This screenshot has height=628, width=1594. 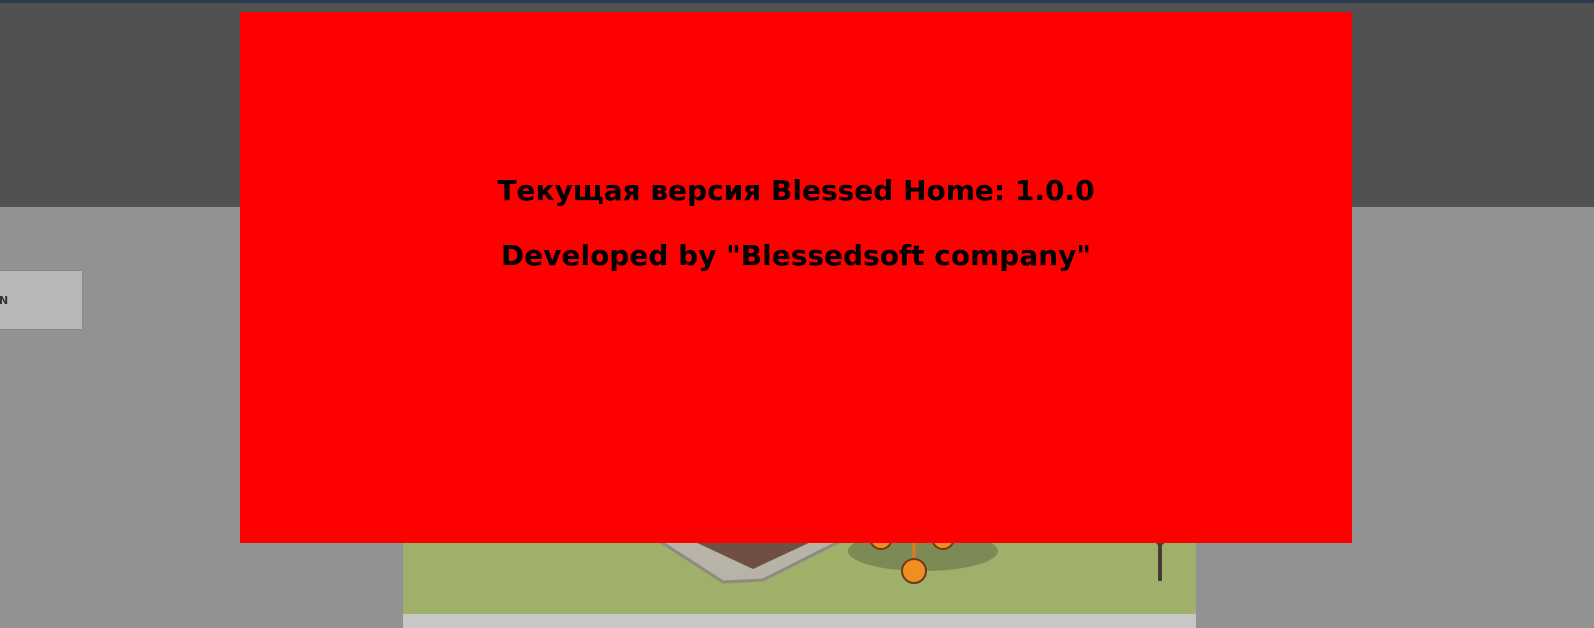 What do you see at coordinates (914, 571) in the screenshot?
I see `thermometer-icon` at bounding box center [914, 571].